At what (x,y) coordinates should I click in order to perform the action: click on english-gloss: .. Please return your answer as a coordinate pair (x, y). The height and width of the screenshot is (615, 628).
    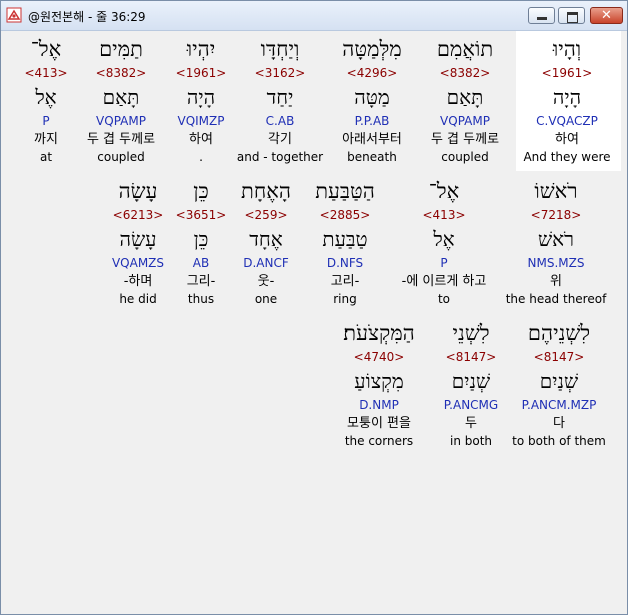
    Looking at the image, I should click on (201, 157).